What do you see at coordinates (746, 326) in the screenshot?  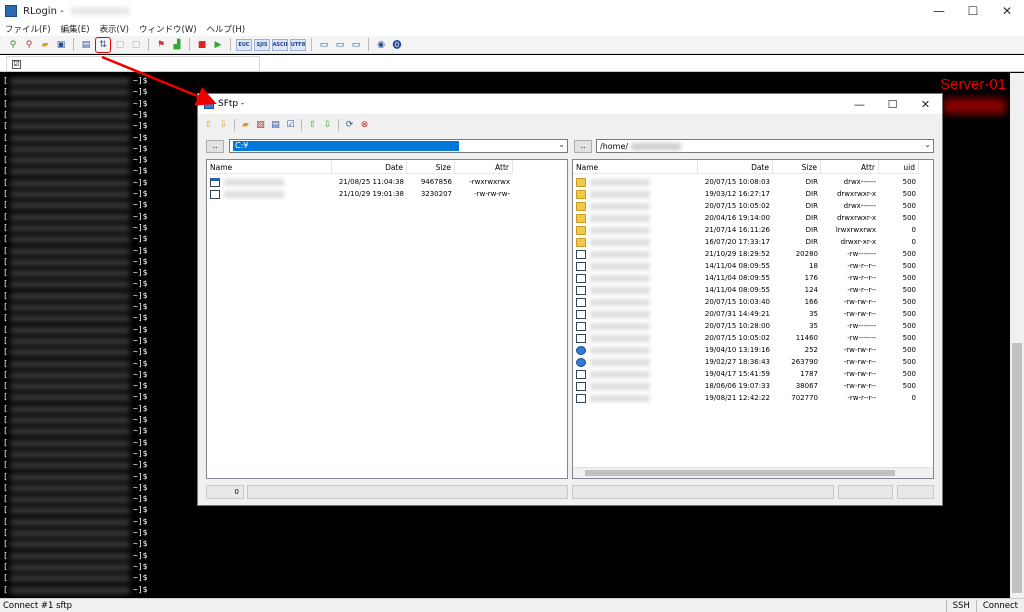 I see `file-row: 20/07/15 10:28:0035-rw-------500` at bounding box center [746, 326].